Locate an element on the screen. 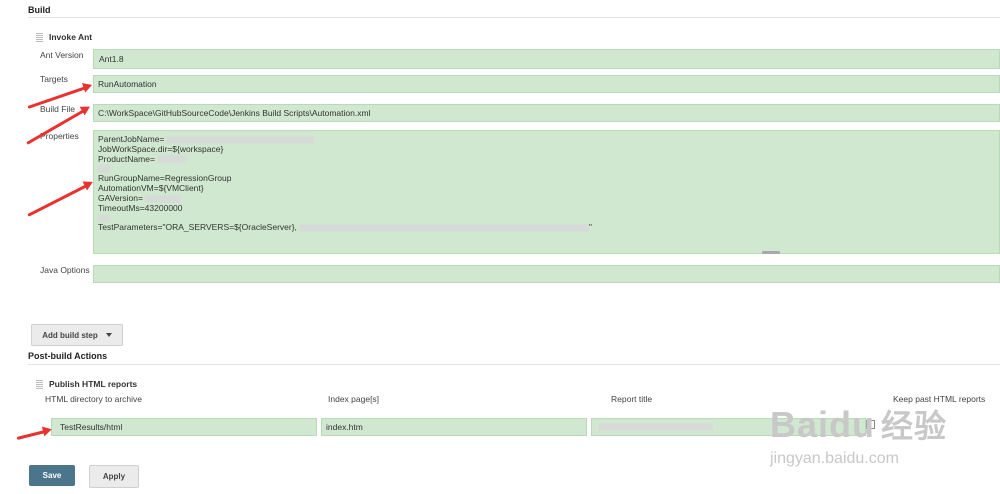 Image resolution: width=1000 pixels, height=494 pixels. properties-line: AutomationVM=${VMClient} is located at coordinates (151, 187).